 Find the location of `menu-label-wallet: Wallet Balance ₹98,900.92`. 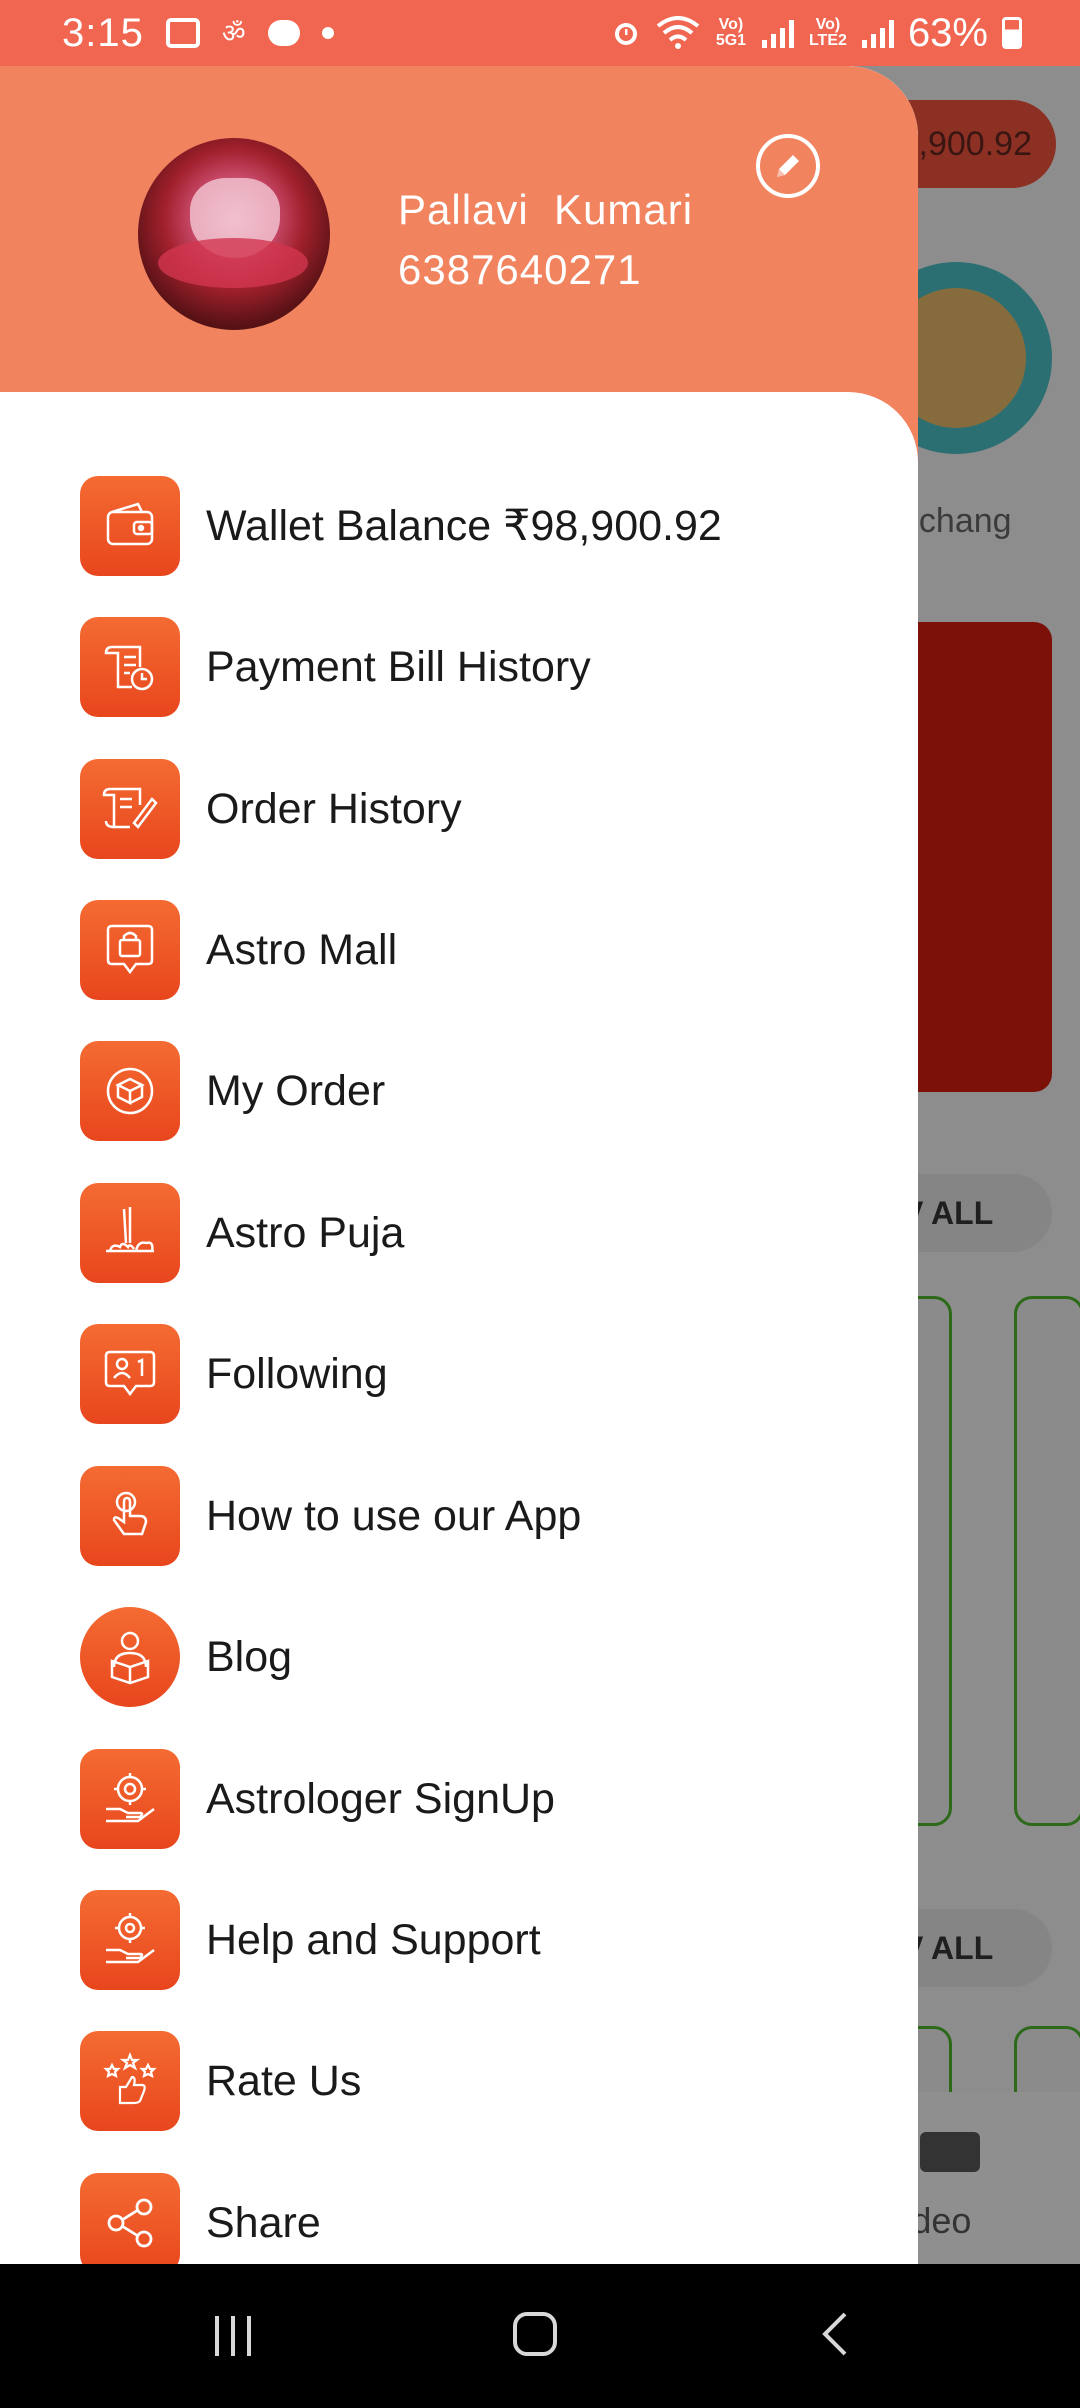

menu-label-wallet: Wallet Balance ₹98,900.92 is located at coordinates (464, 526).